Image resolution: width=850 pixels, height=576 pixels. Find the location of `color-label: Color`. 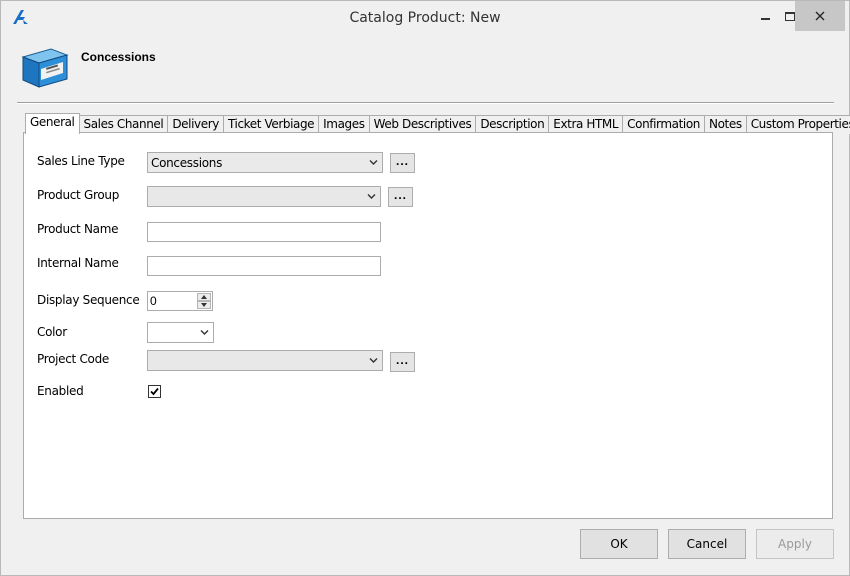

color-label: Color is located at coordinates (52, 332).